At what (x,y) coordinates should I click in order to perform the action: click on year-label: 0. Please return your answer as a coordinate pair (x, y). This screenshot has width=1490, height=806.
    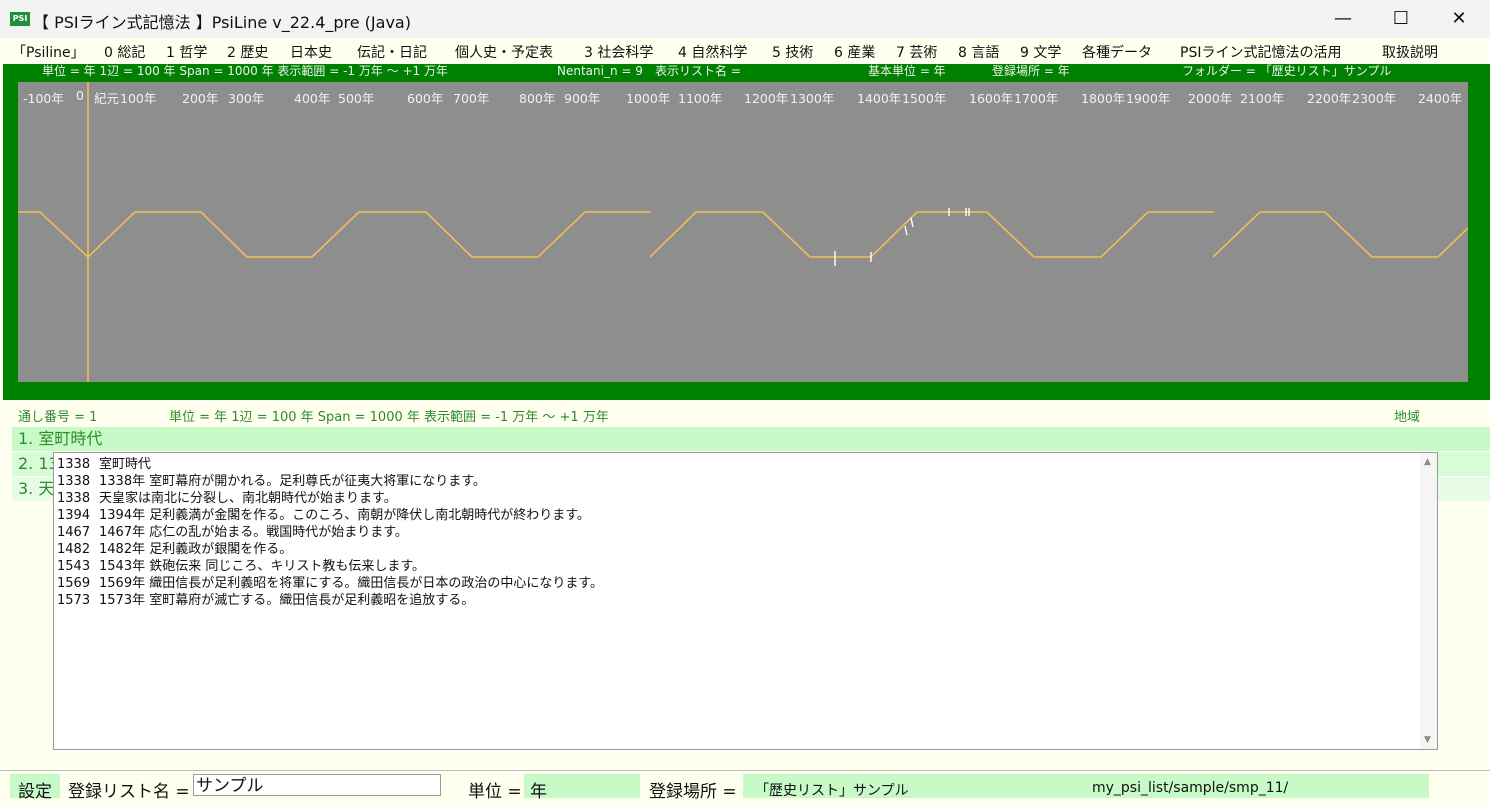
    Looking at the image, I should click on (80, 95).